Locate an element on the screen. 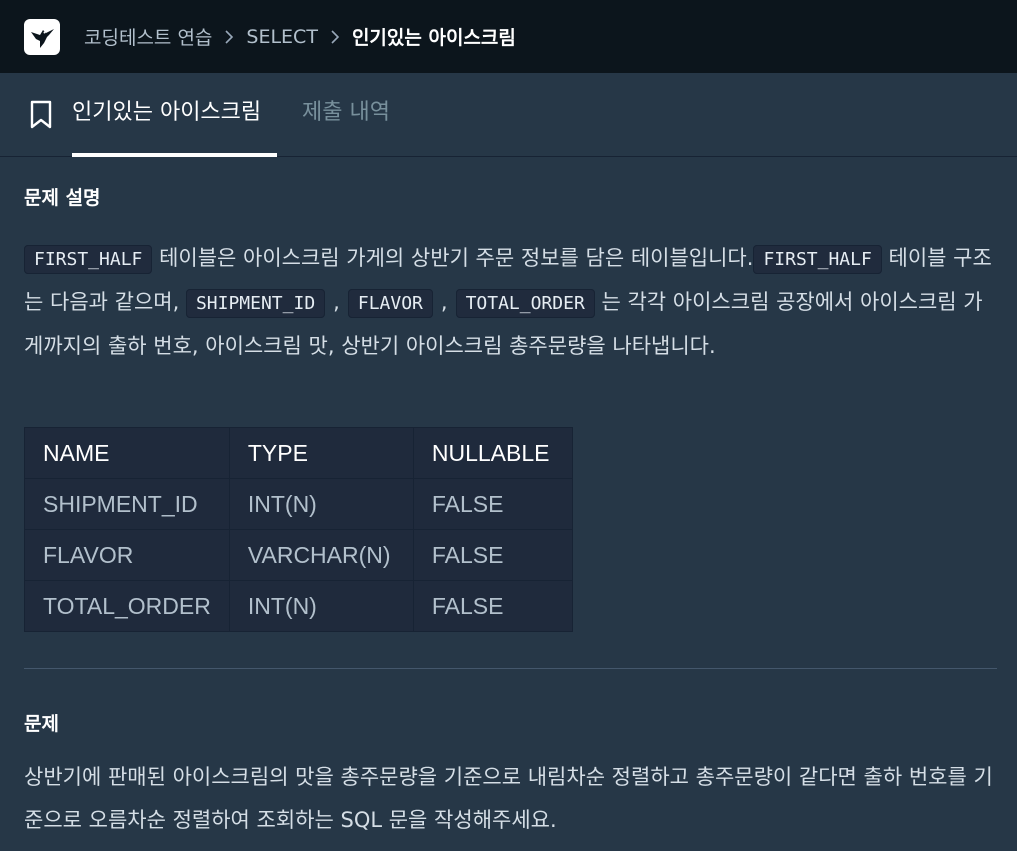 The width and height of the screenshot is (1017, 851). column-header: NAME is located at coordinates (127, 453).